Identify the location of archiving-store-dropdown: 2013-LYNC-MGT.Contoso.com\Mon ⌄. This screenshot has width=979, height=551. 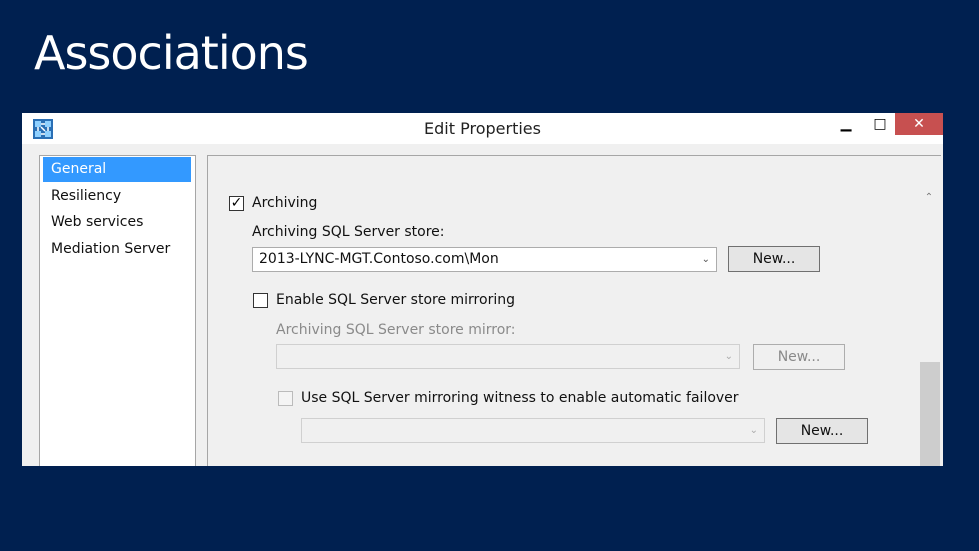
(484, 259).